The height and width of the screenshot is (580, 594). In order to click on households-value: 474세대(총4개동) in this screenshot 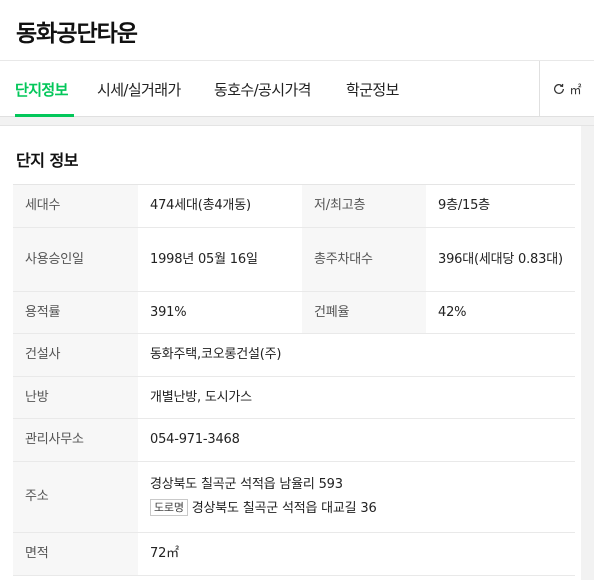, I will do `click(220, 206)`.